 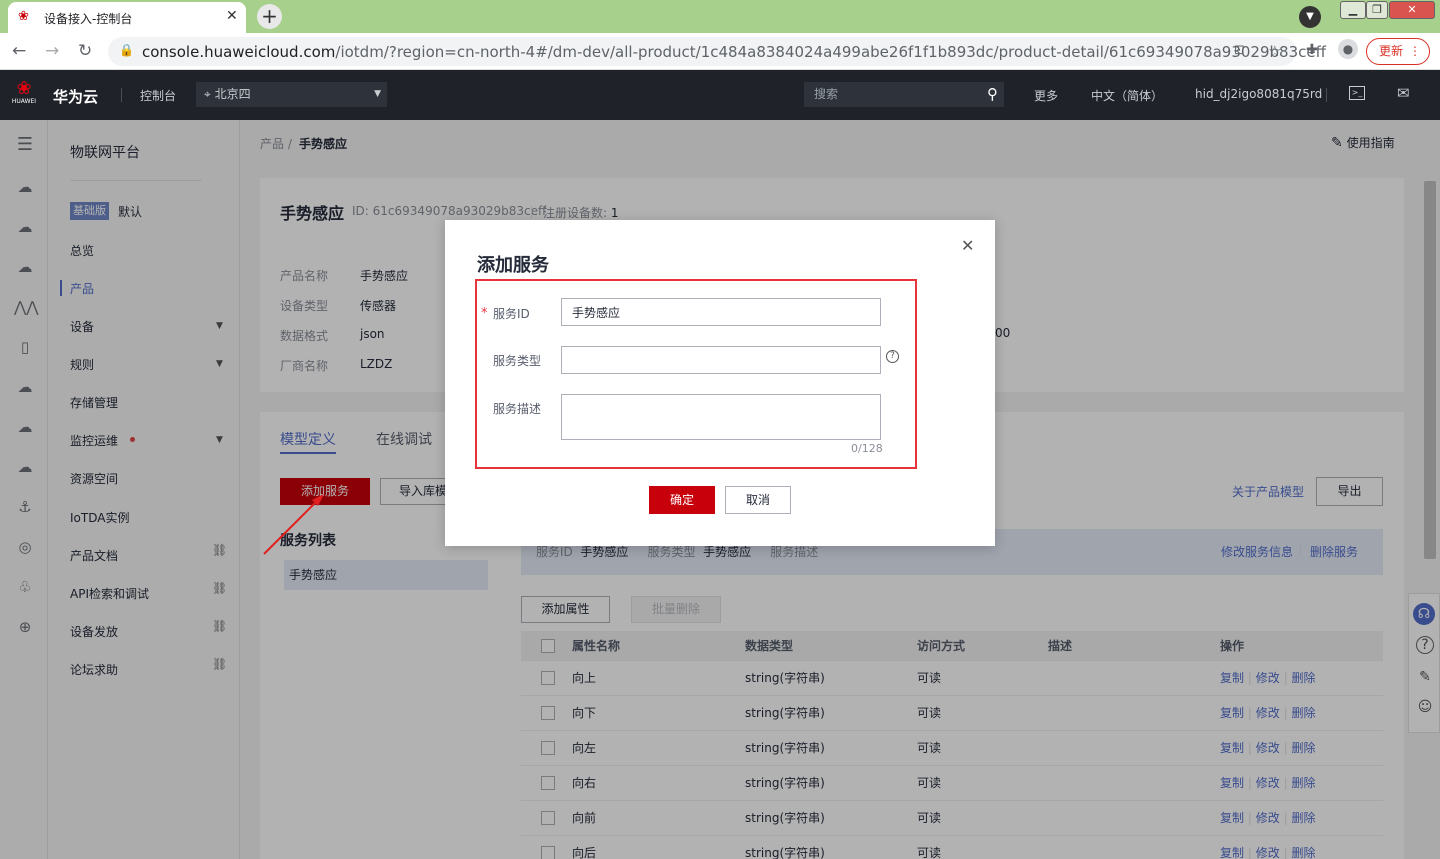 I want to click on bookmark-star-icon: ☆, so click(x=1274, y=51).